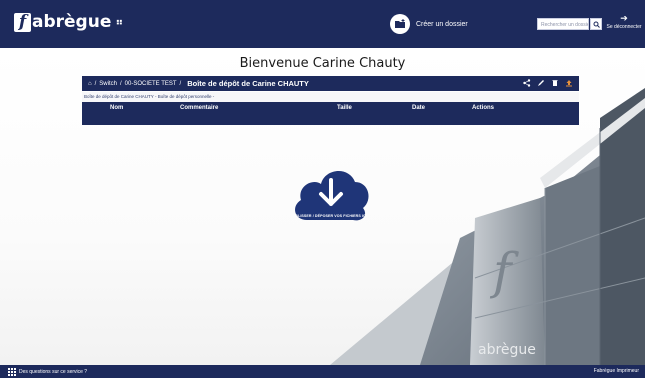  What do you see at coordinates (563, 24) in the screenshot?
I see `search-input: Rechercher un dossier` at bounding box center [563, 24].